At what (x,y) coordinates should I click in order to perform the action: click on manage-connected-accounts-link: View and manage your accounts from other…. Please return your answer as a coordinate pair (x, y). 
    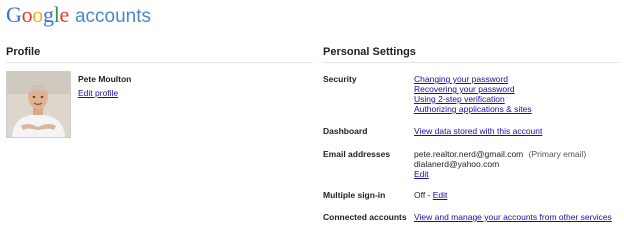
    Looking at the image, I should click on (513, 217).